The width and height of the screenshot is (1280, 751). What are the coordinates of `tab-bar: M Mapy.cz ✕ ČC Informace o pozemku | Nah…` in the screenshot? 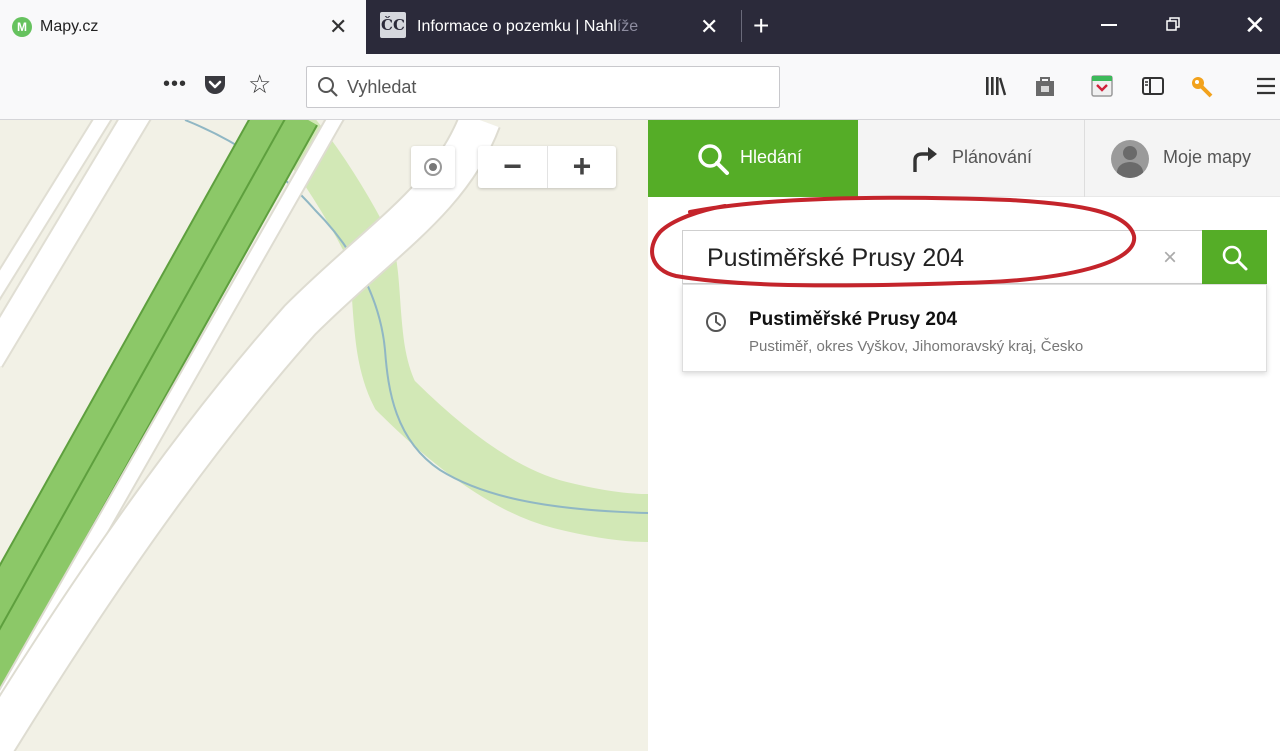 It's located at (640, 27).